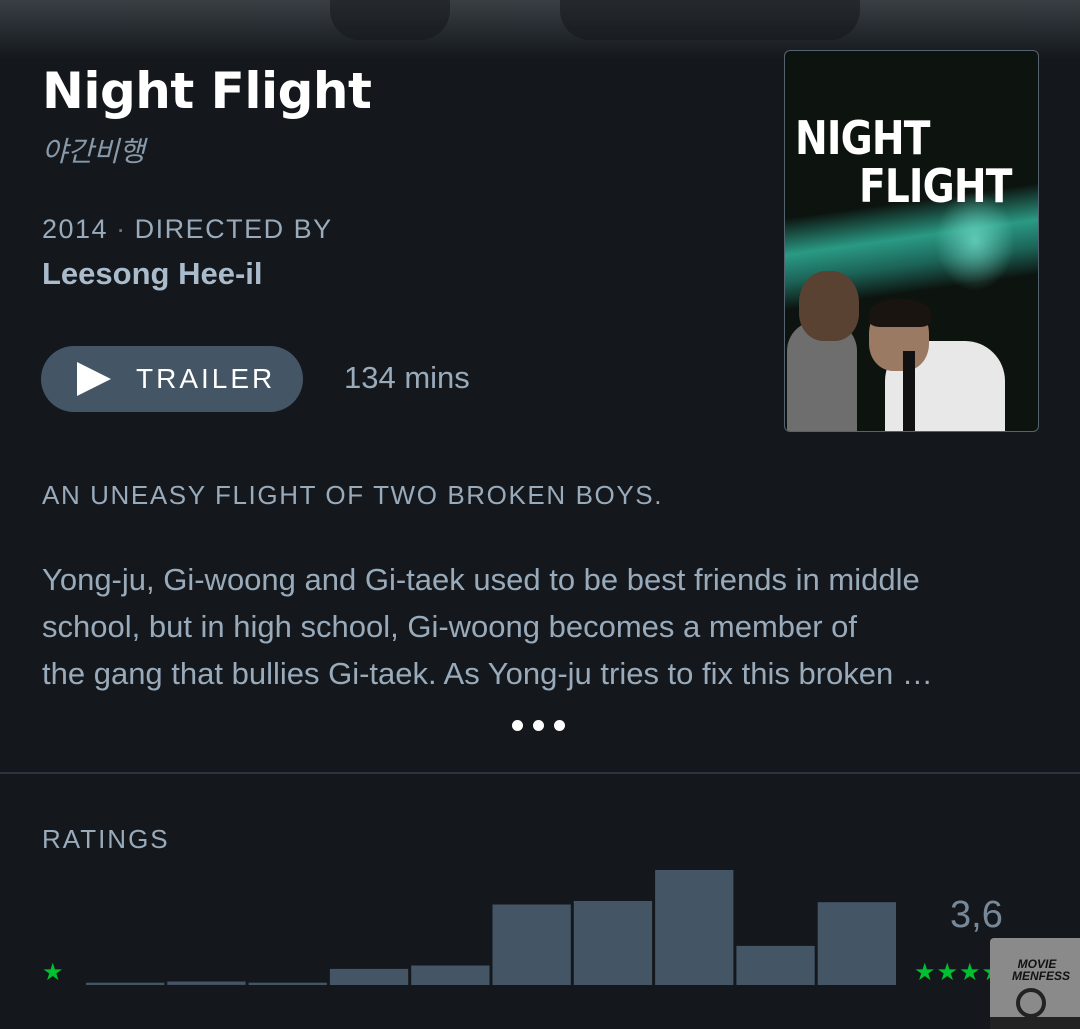 The image size is (1080, 1029). What do you see at coordinates (911, 241) in the screenshot?
I see `film-poster: NIGHT FLIGHT` at bounding box center [911, 241].